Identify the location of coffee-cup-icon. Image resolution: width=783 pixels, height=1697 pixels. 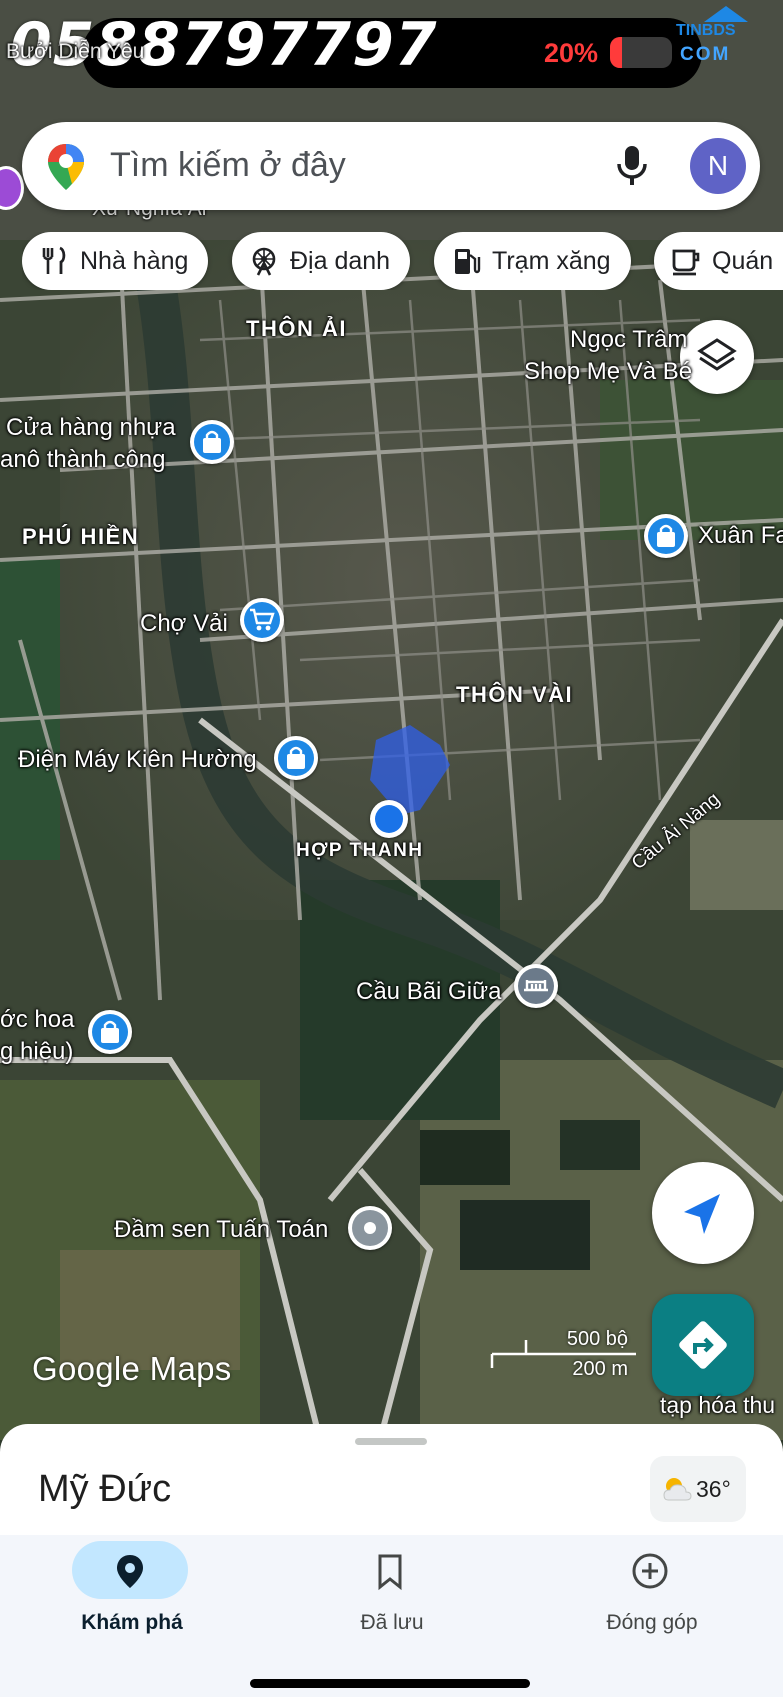
(686, 262).